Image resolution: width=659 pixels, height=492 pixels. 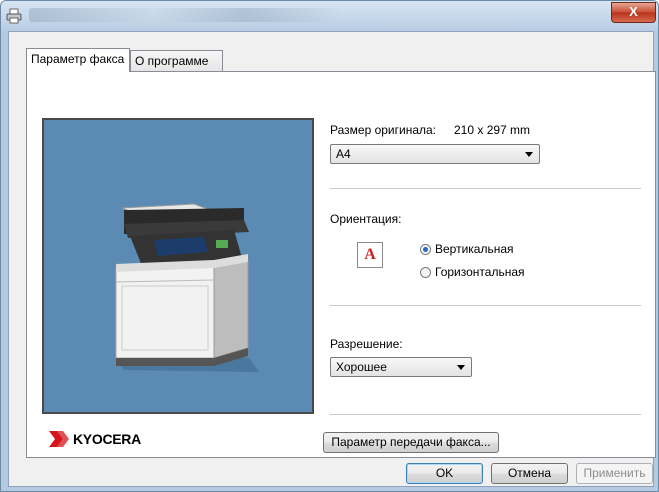 I want to click on kyocera-logo: KYOCERA, so click(x=95, y=439).